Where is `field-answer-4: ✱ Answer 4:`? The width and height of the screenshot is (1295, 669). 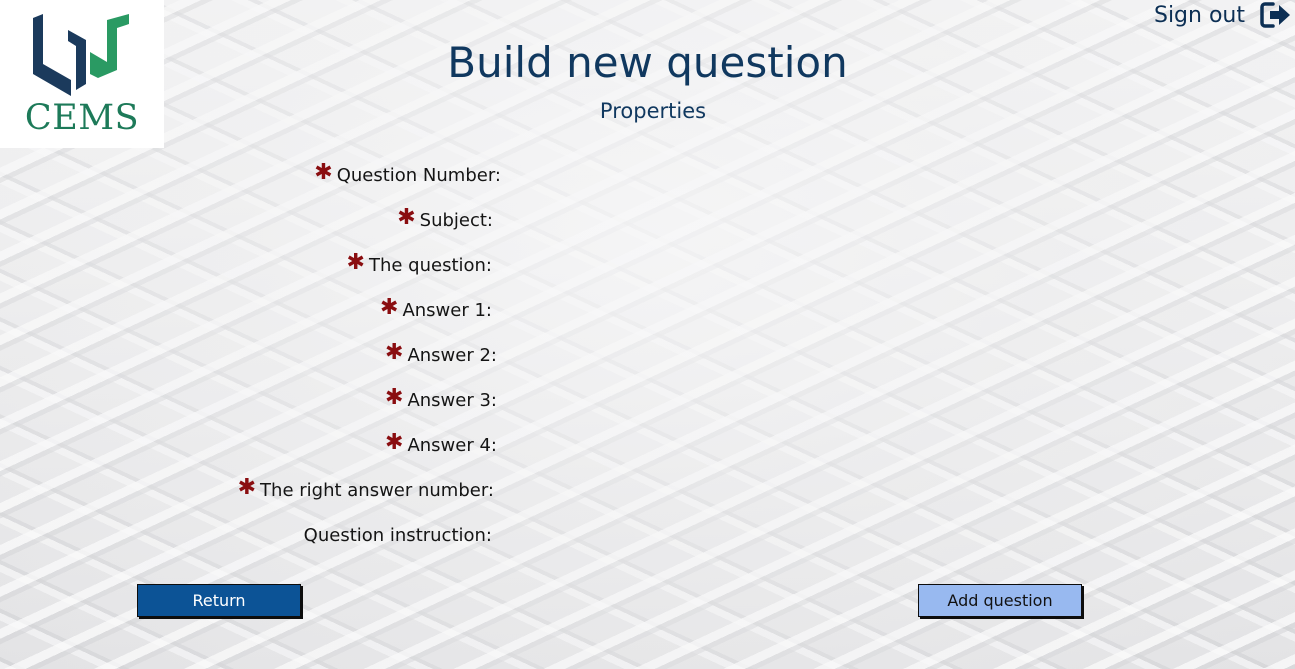 field-answer-4: ✱ Answer 4: is located at coordinates (441, 445).